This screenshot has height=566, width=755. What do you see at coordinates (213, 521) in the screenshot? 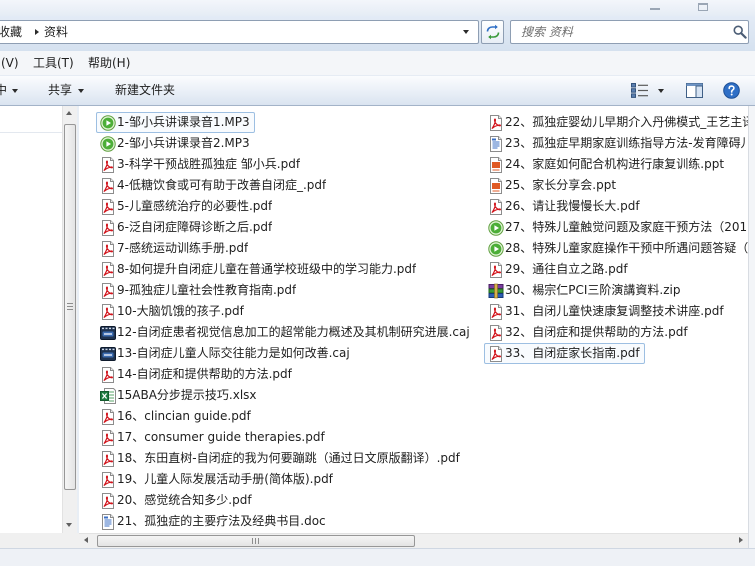
I see `file-item: 21、孤独症的主要疗法及经典书目.doc` at bounding box center [213, 521].